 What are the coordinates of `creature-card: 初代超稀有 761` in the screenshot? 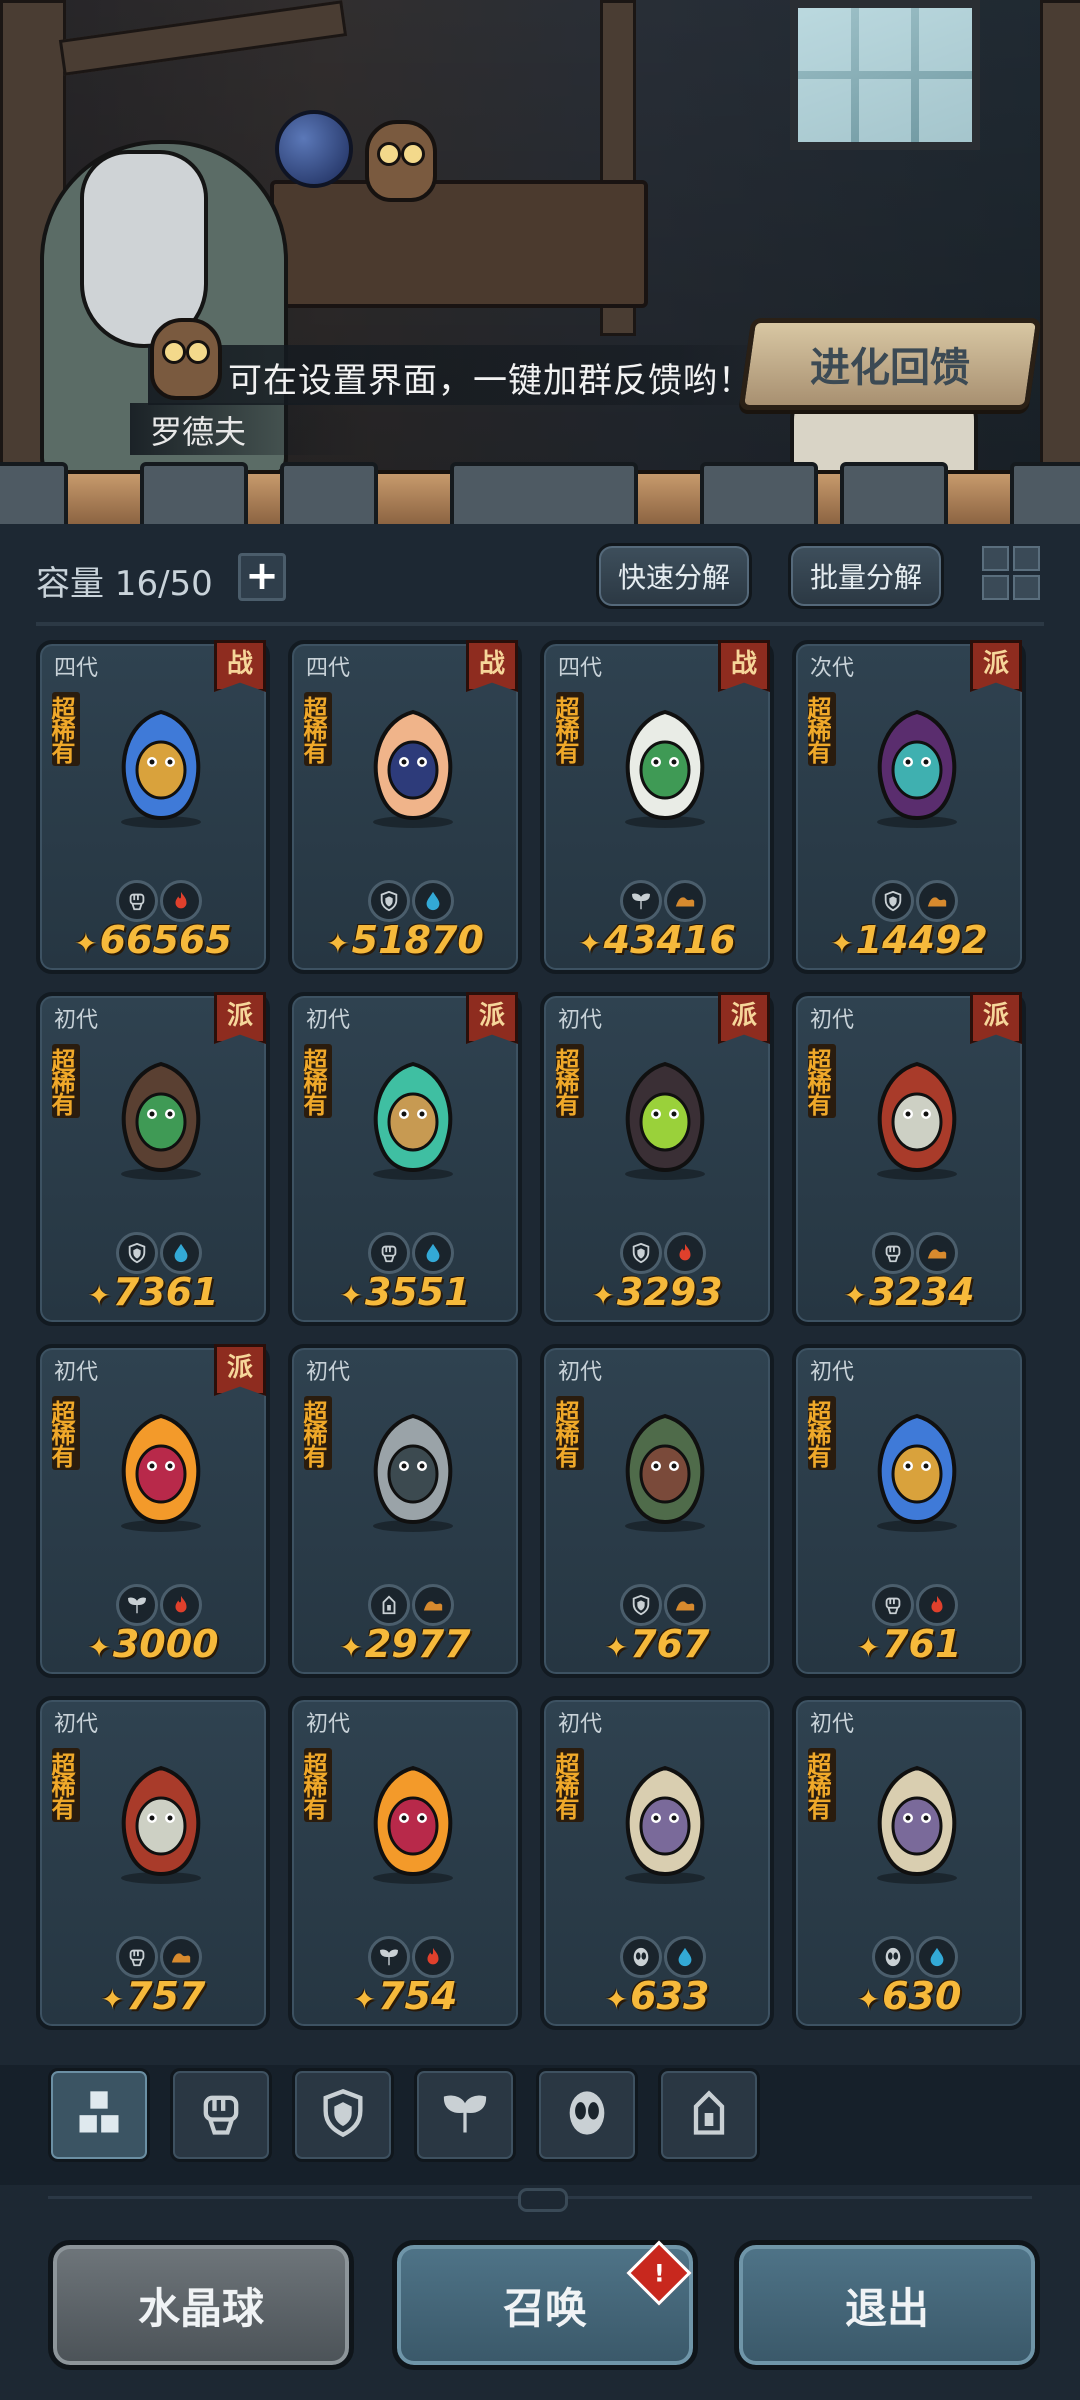 It's located at (909, 1511).